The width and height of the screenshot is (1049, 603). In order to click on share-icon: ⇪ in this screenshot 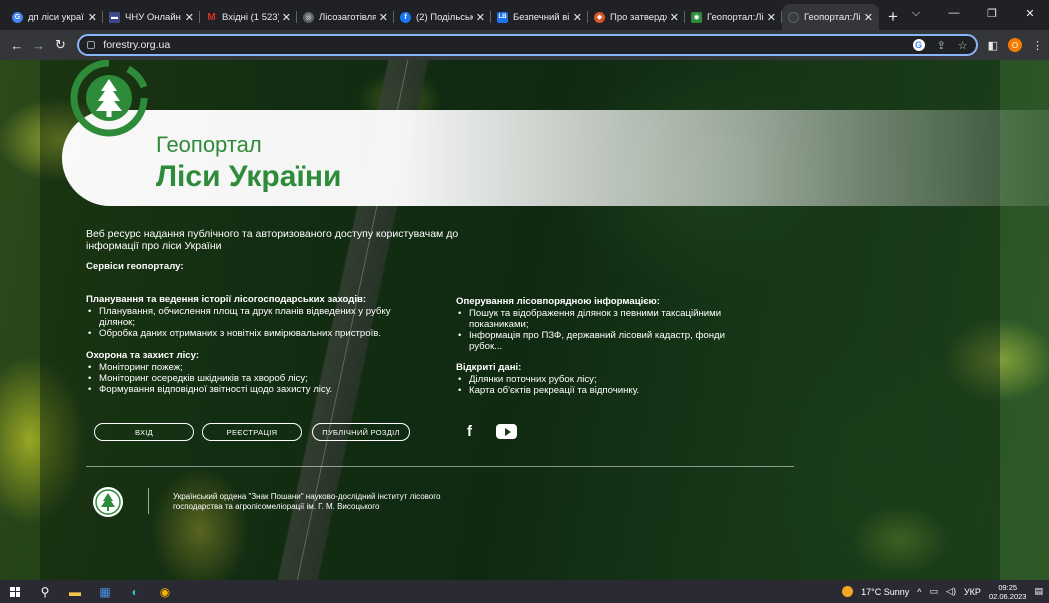, I will do `click(941, 45)`.